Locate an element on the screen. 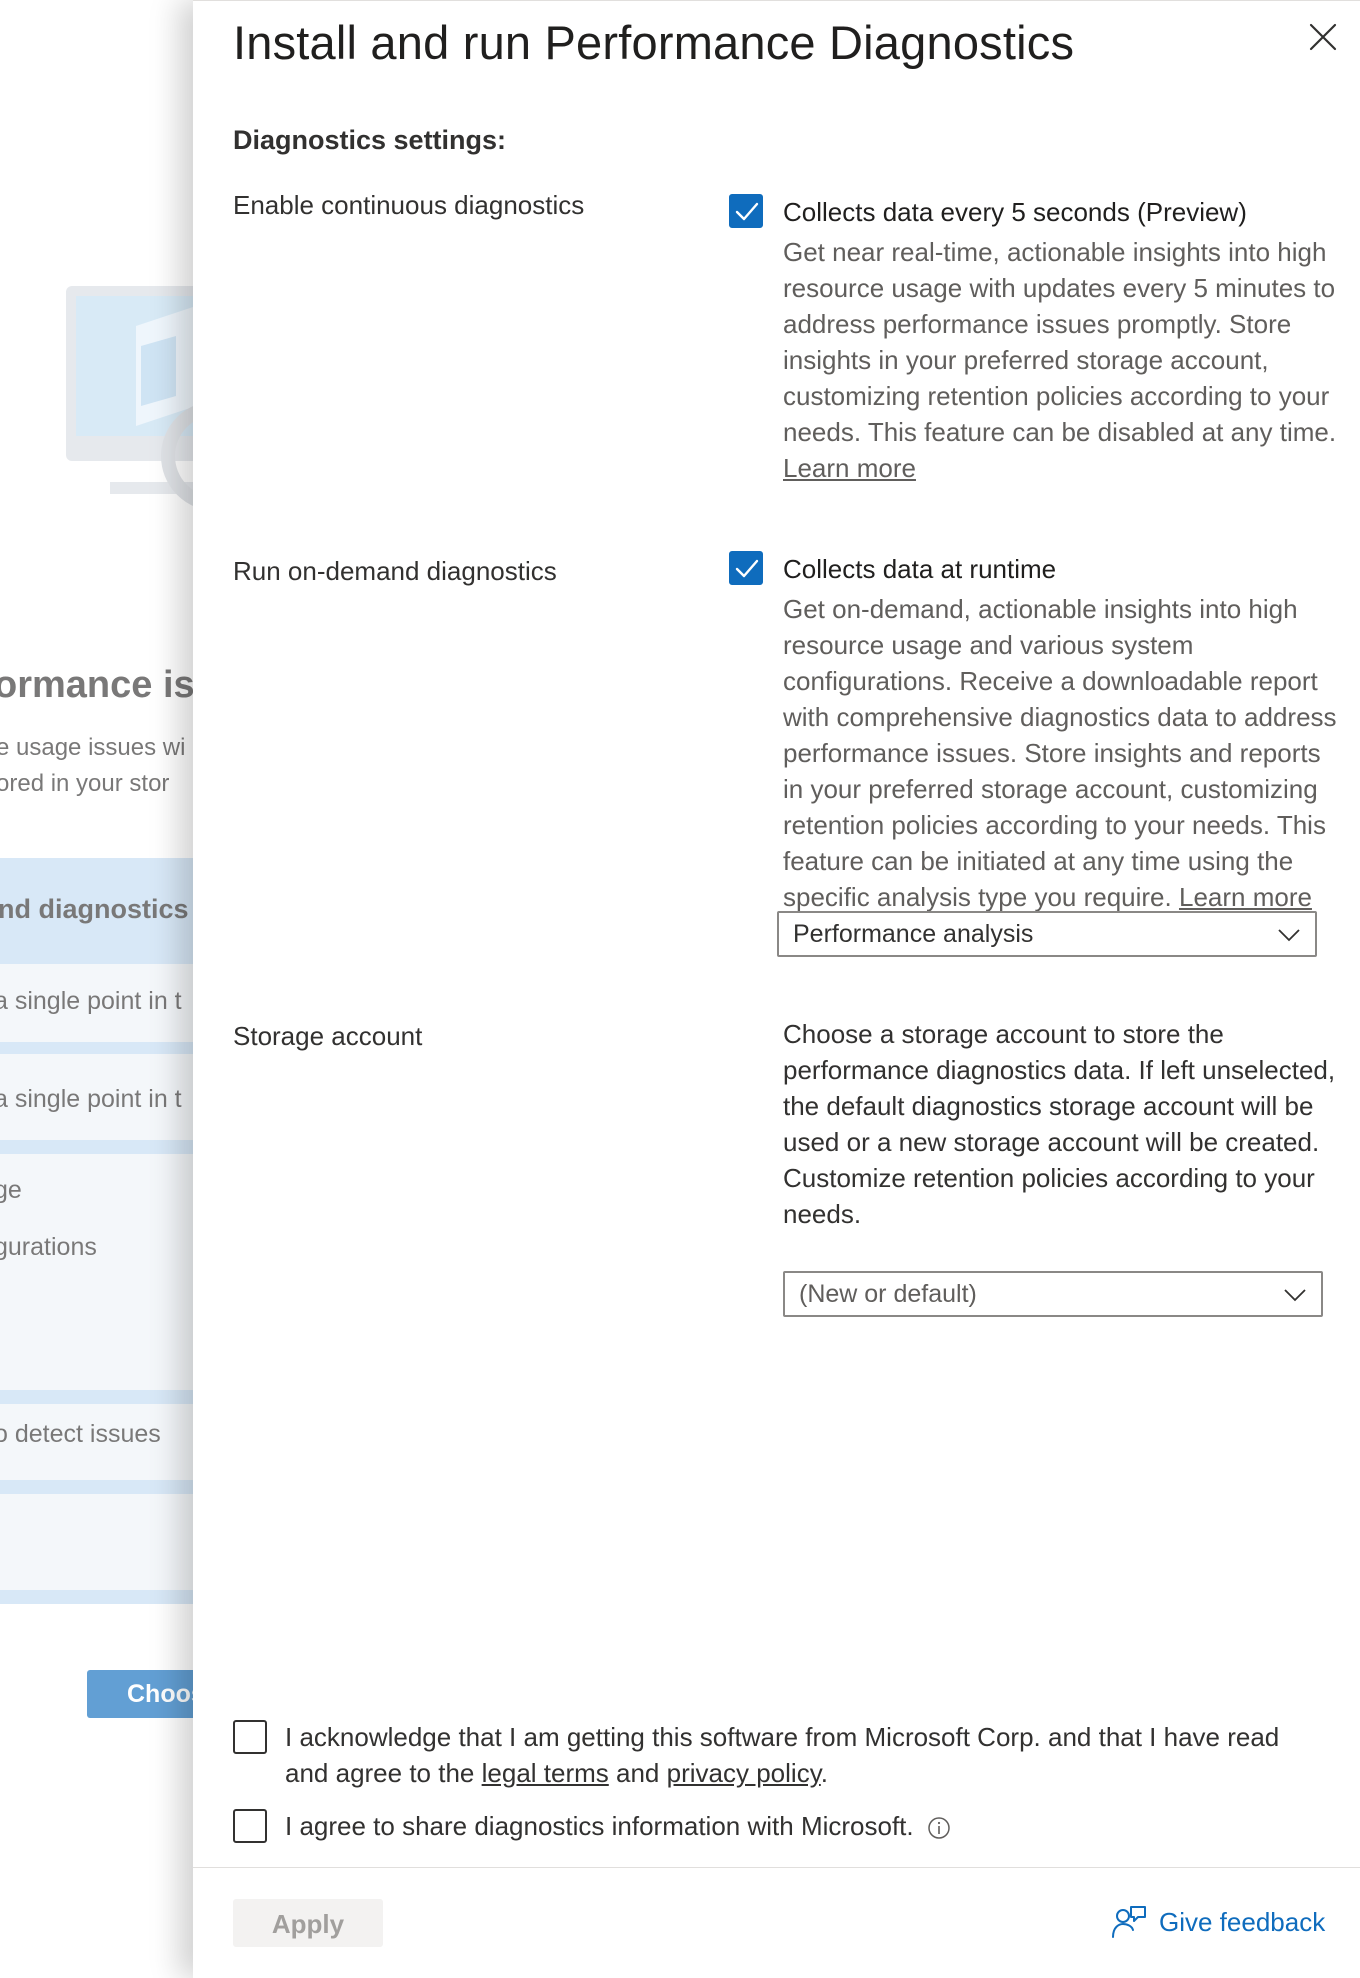 This screenshot has width=1360, height=1978. acknowledge-checkbox is located at coordinates (250, 1737).